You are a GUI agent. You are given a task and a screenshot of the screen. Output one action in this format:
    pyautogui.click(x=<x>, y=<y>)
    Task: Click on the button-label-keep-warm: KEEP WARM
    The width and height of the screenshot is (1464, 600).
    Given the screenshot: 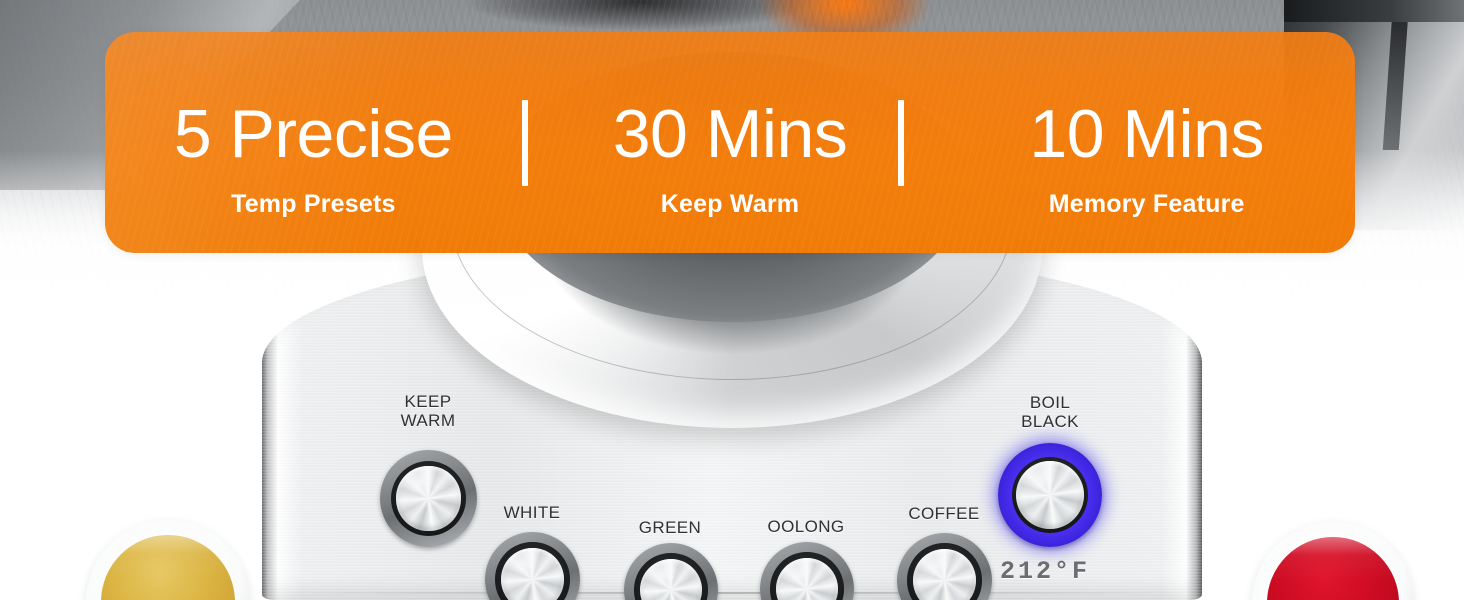 What is the action you would take?
    pyautogui.click(x=428, y=411)
    